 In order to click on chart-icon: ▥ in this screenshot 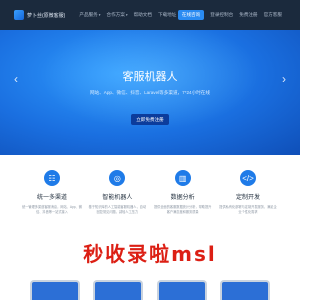, I will do `click(182, 178)`.